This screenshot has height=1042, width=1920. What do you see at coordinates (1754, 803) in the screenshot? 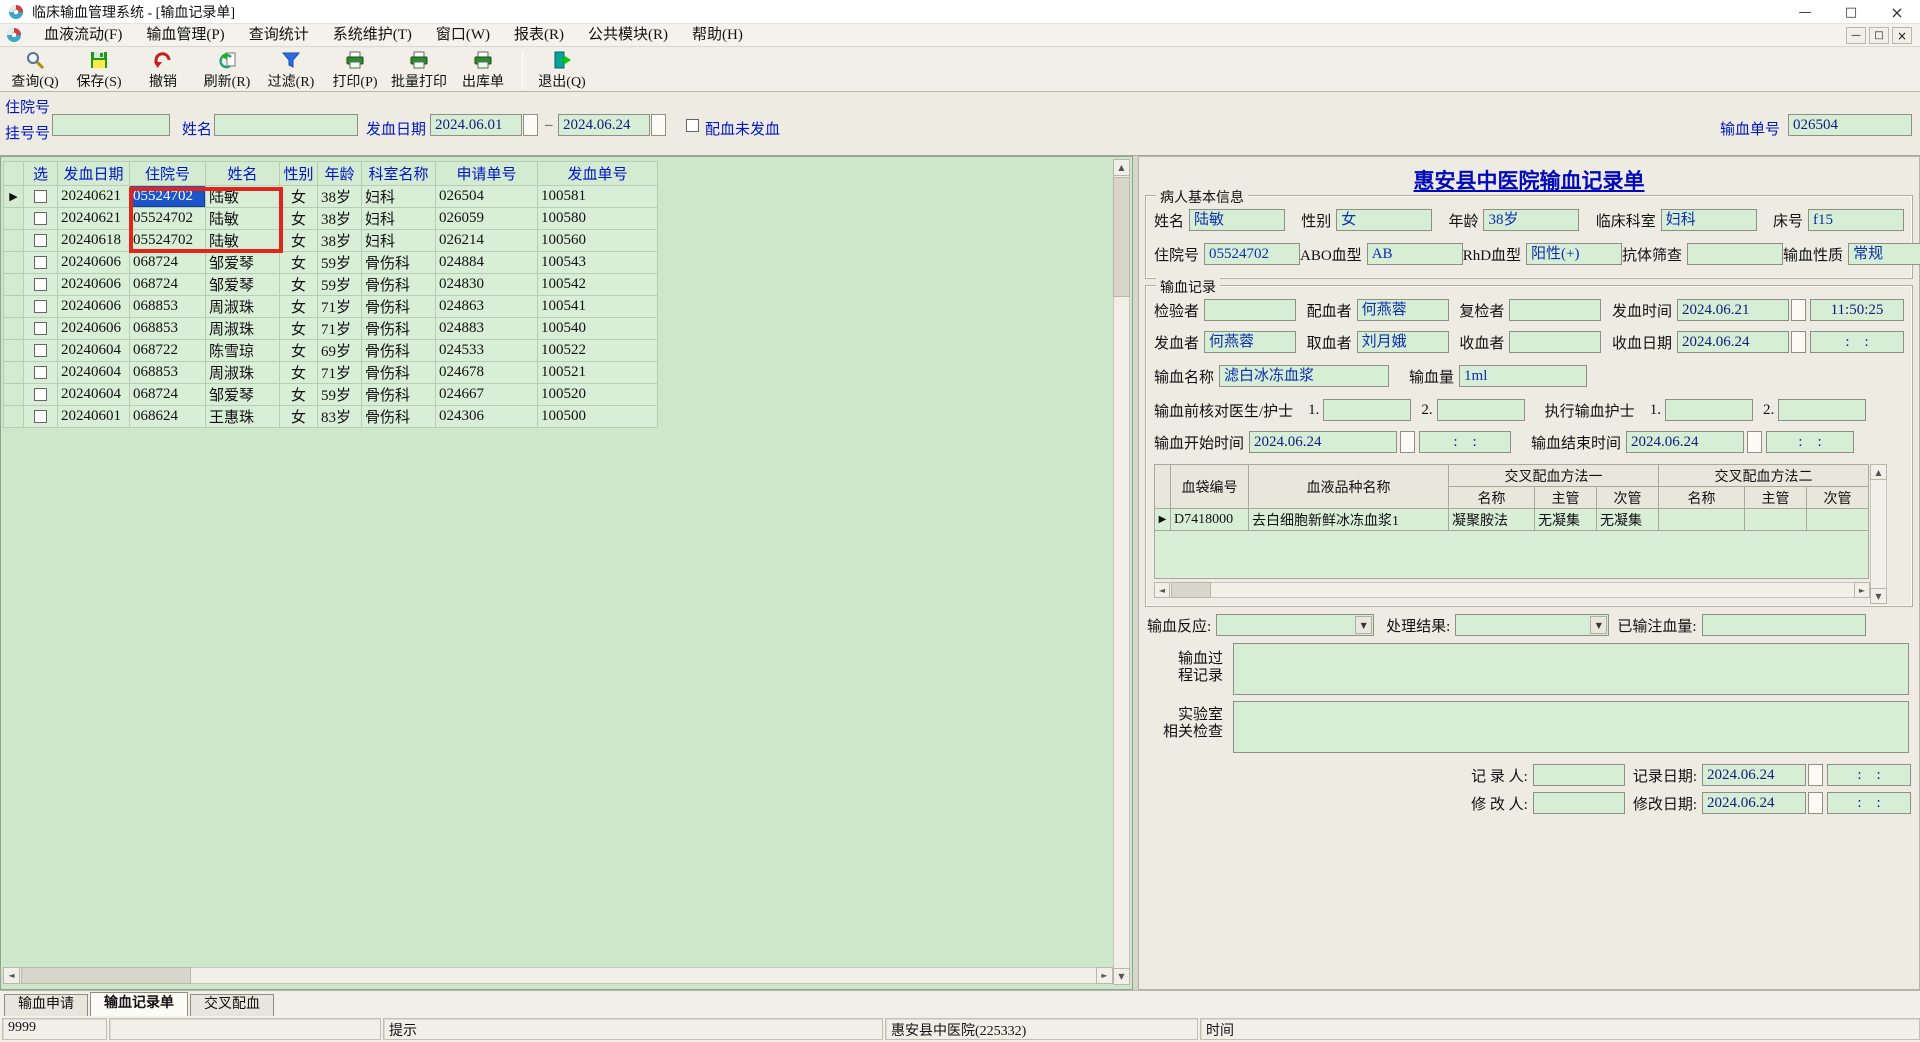
I see `modify-date-field: 2024.06.24` at bounding box center [1754, 803].